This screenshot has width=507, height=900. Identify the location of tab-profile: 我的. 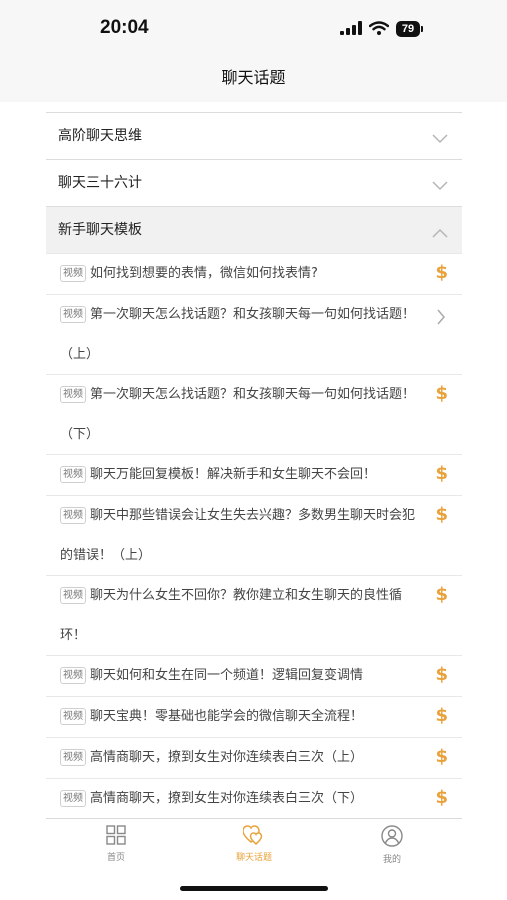
(392, 845).